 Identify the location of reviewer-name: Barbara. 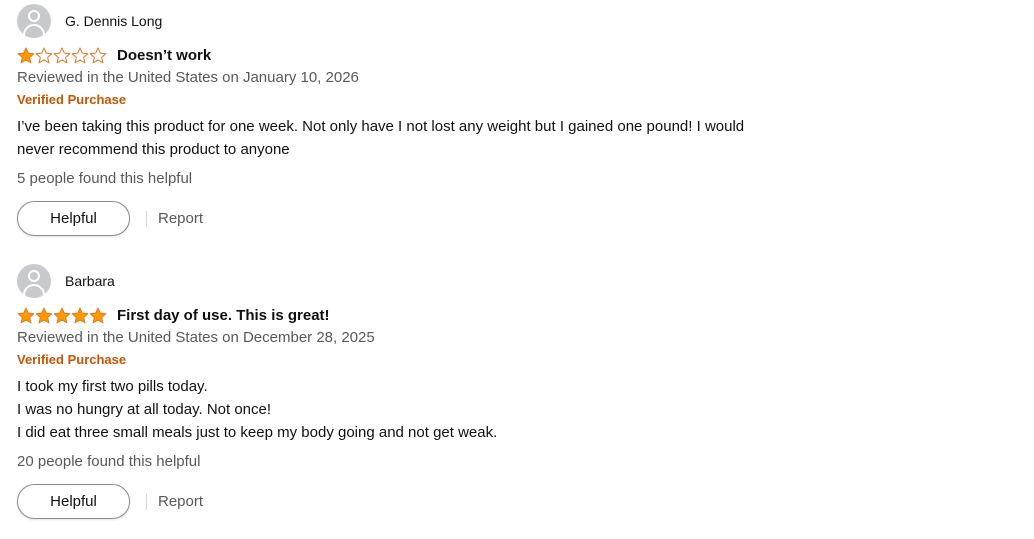
(90, 281).